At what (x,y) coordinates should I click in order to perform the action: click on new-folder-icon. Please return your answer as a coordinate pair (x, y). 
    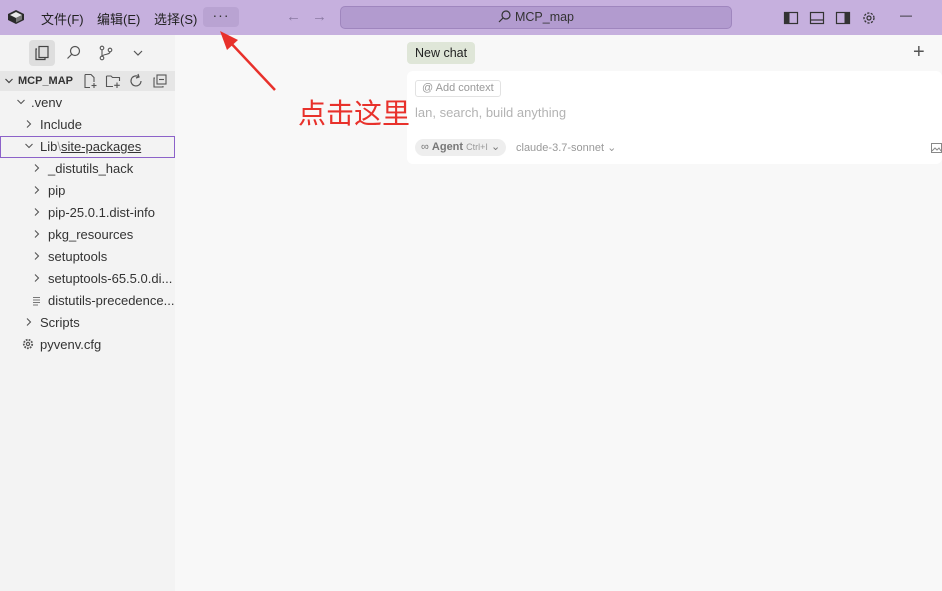
    Looking at the image, I should click on (113, 81).